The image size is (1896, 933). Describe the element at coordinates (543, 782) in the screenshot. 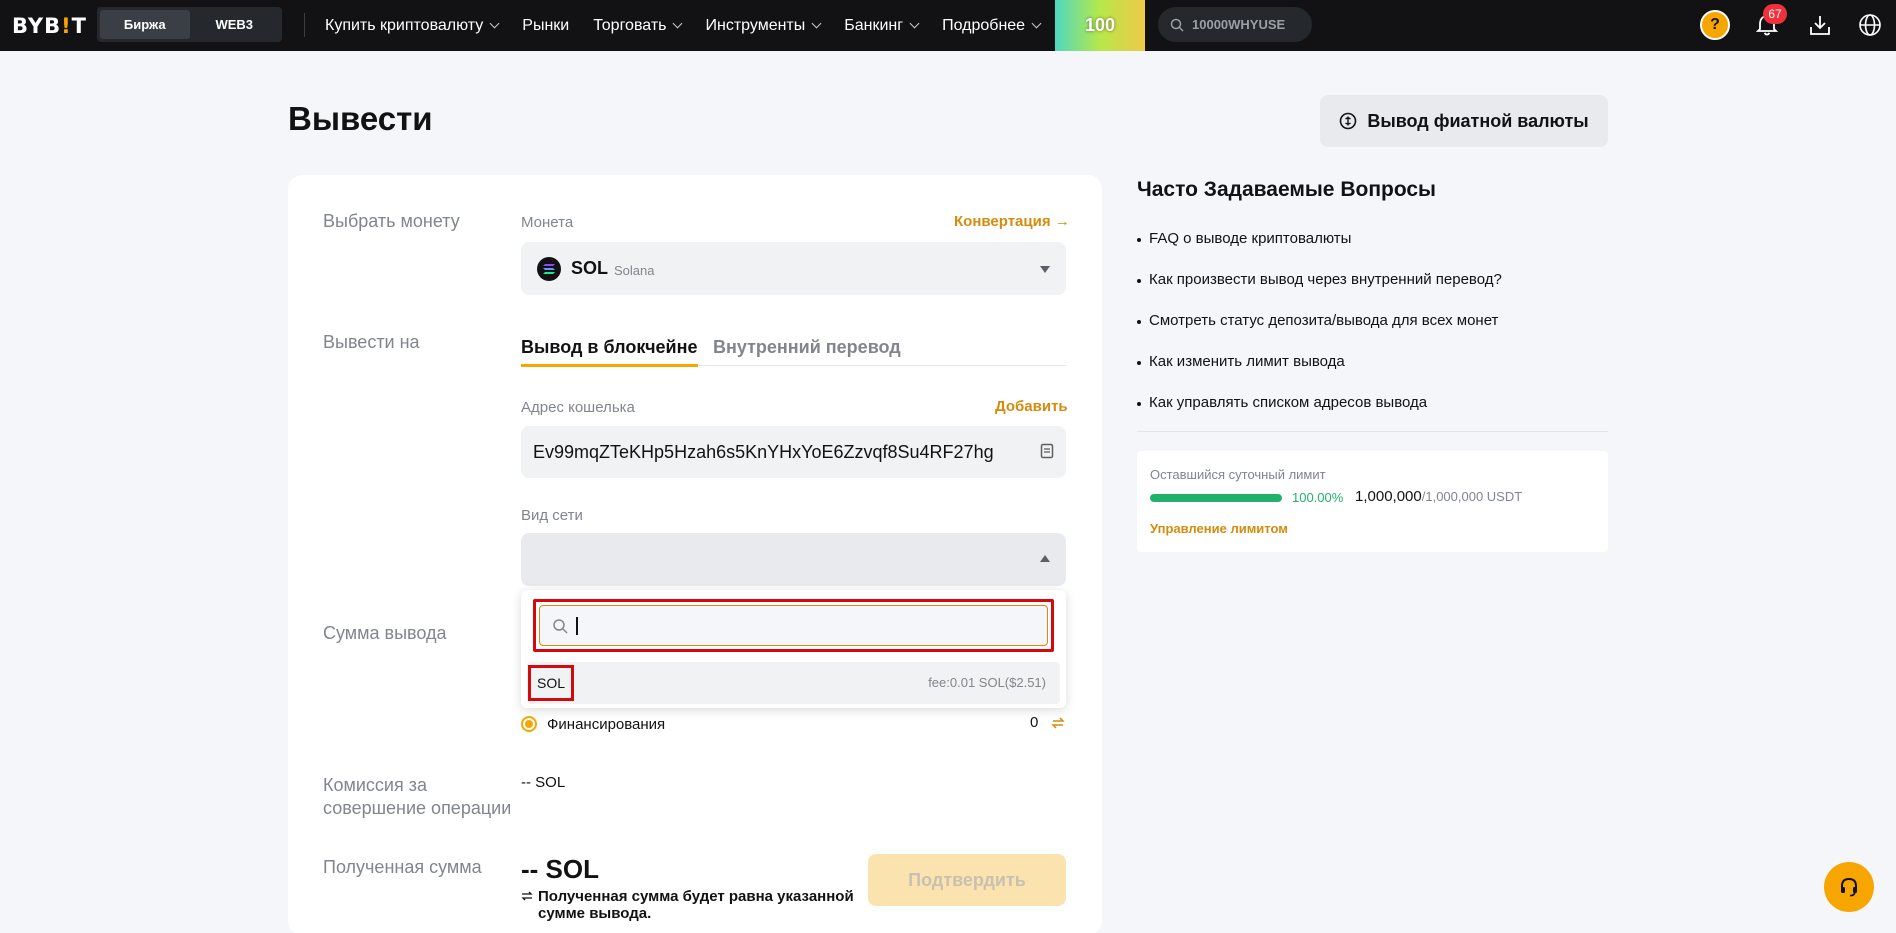

I see `commission-value: -- SOL` at that location.